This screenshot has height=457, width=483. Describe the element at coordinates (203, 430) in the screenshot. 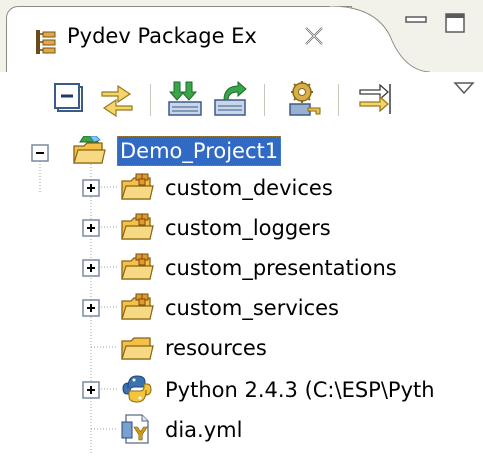

I see `tree-label-file: dia.yml` at that location.